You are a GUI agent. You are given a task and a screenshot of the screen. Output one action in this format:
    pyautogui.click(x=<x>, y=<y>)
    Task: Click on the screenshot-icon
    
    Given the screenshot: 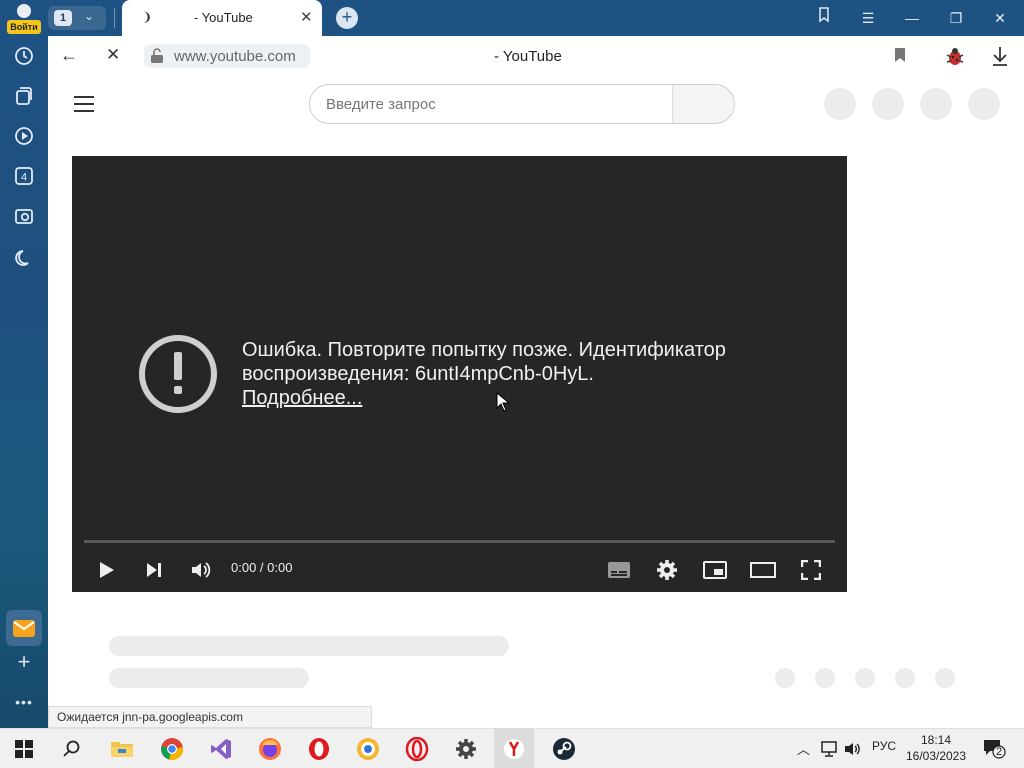 What is the action you would take?
    pyautogui.click(x=24, y=216)
    